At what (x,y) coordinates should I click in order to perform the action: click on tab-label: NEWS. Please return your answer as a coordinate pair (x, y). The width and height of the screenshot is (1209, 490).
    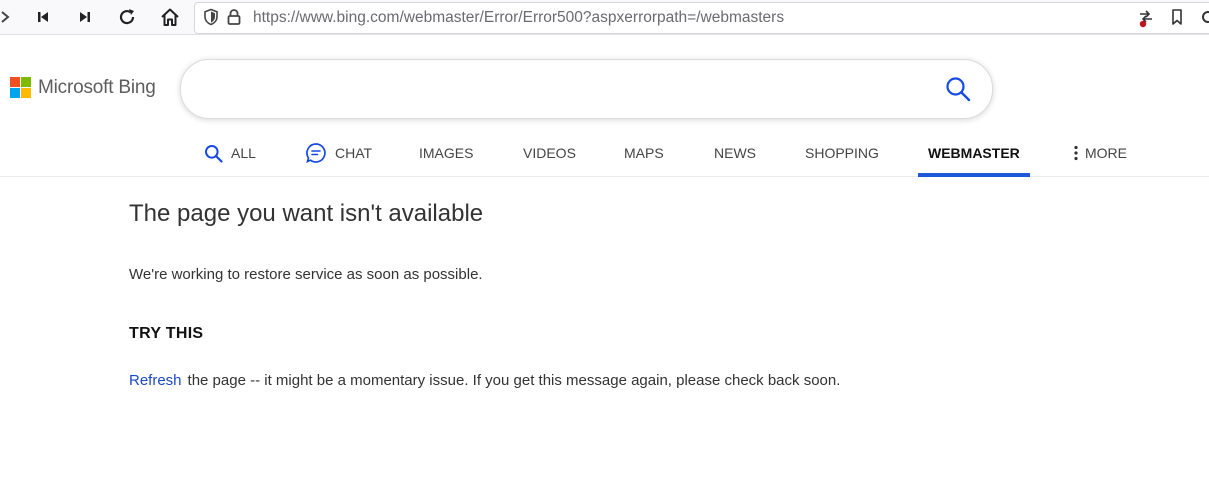
    Looking at the image, I should click on (735, 153).